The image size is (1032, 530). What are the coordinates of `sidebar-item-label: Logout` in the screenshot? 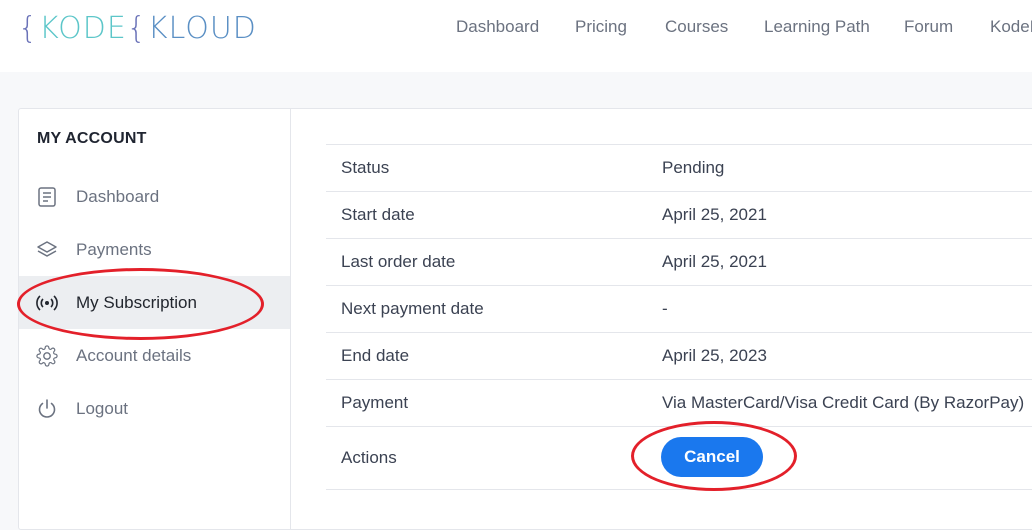 It's located at (102, 408).